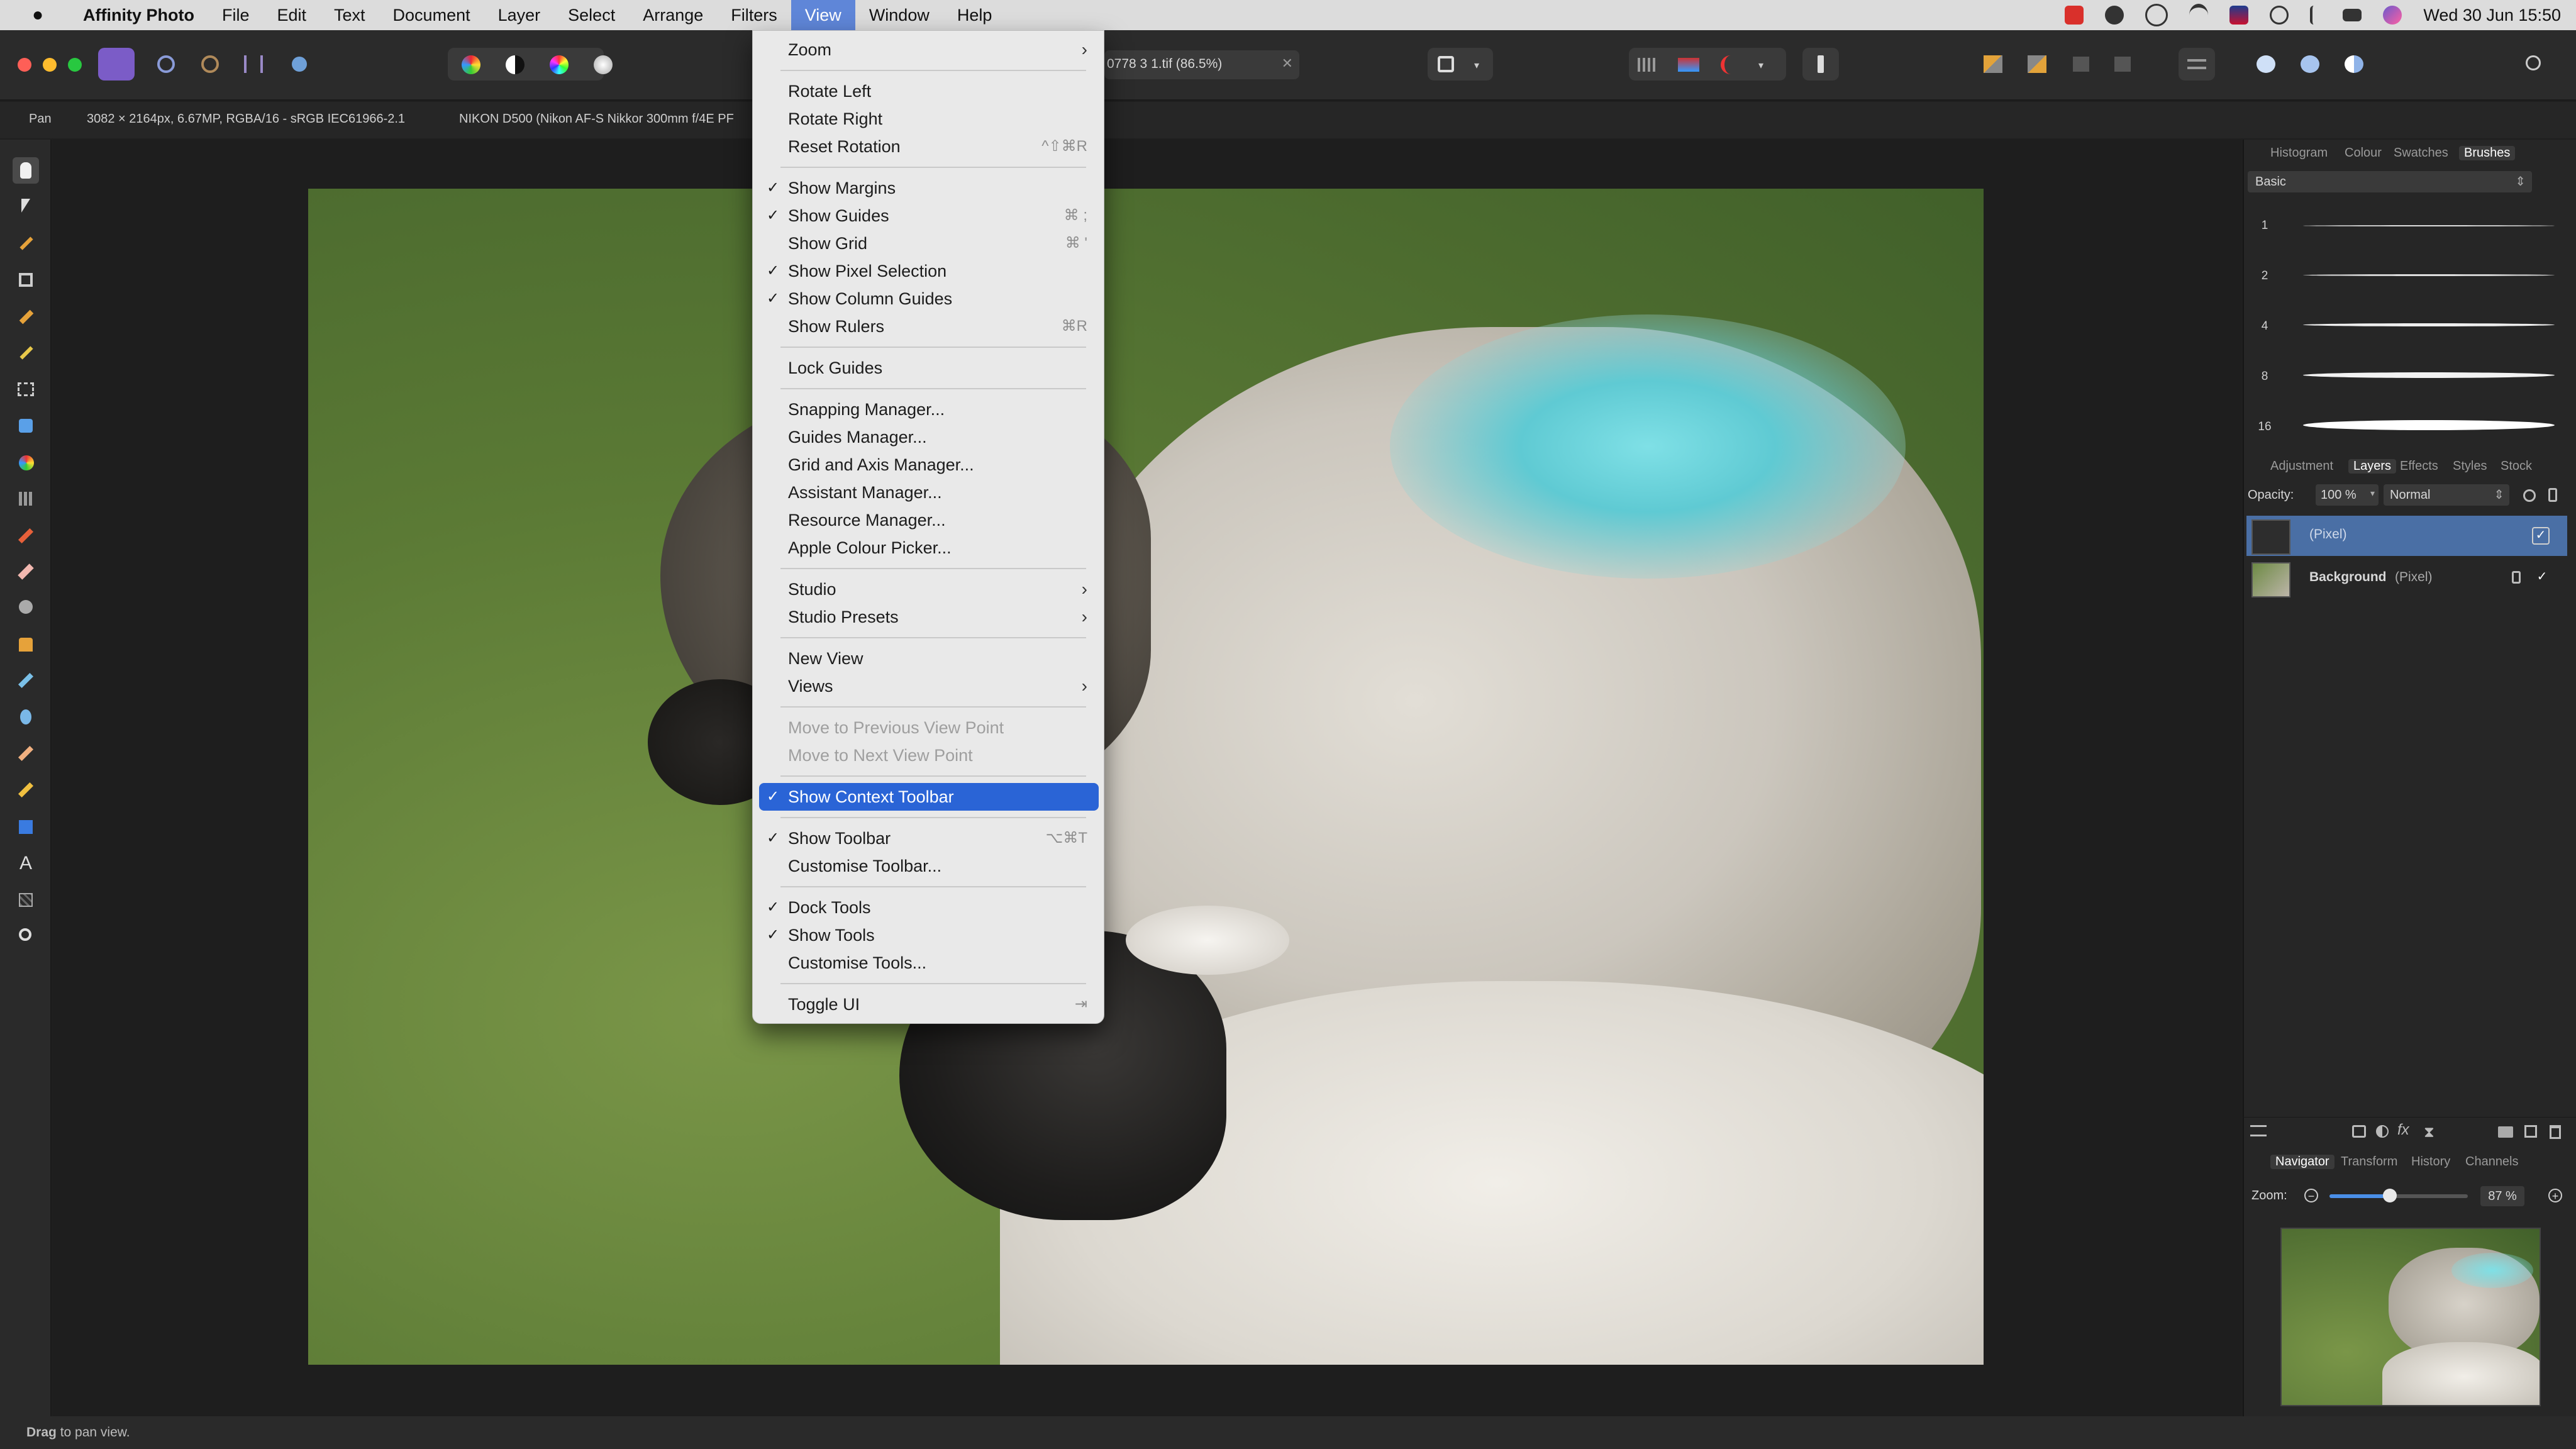 The width and height of the screenshot is (2576, 1449). What do you see at coordinates (26, 717) in the screenshot?
I see `blur-brush-icon` at bounding box center [26, 717].